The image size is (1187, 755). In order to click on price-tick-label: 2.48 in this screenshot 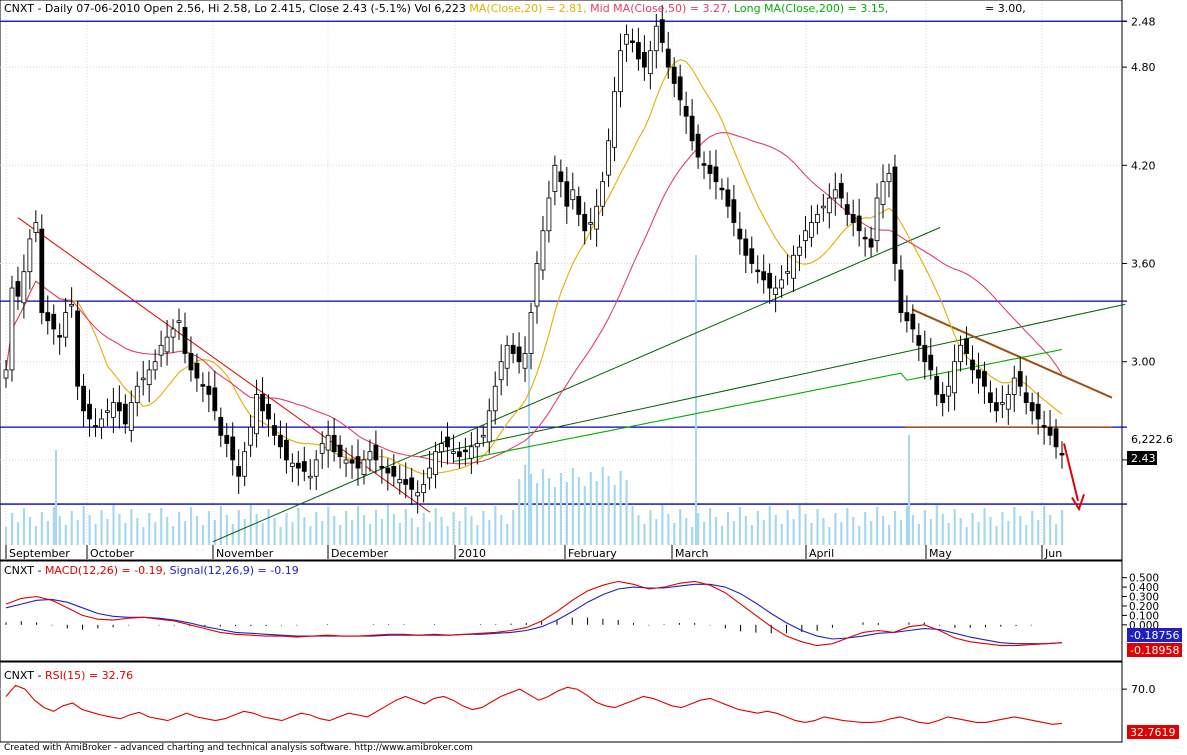, I will do `click(1143, 21)`.